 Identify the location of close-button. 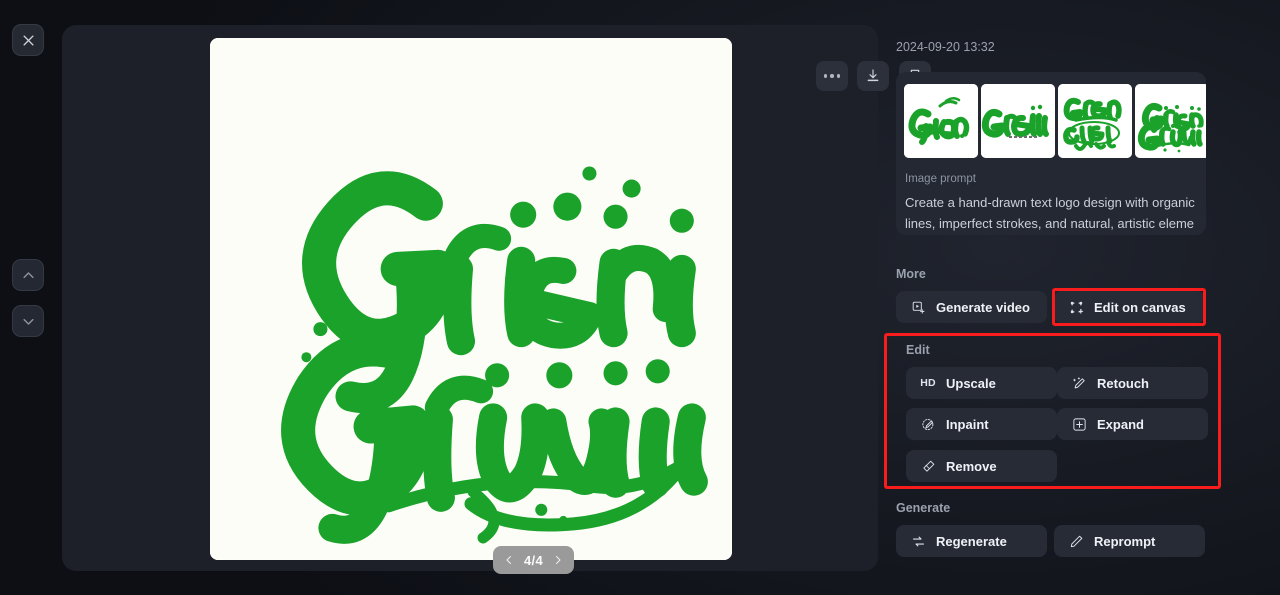
(28, 40).